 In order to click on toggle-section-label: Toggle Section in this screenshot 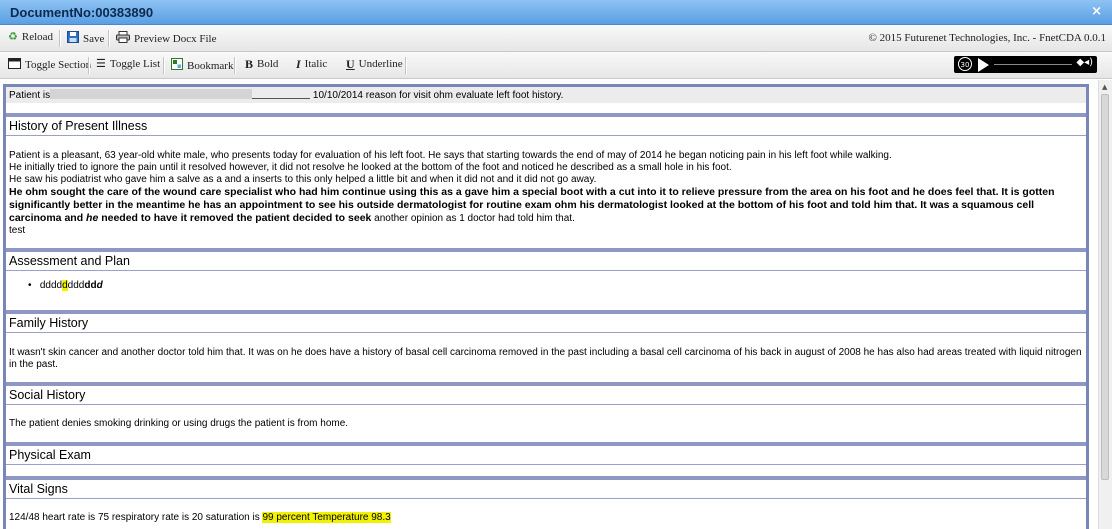, I will do `click(58, 65)`.